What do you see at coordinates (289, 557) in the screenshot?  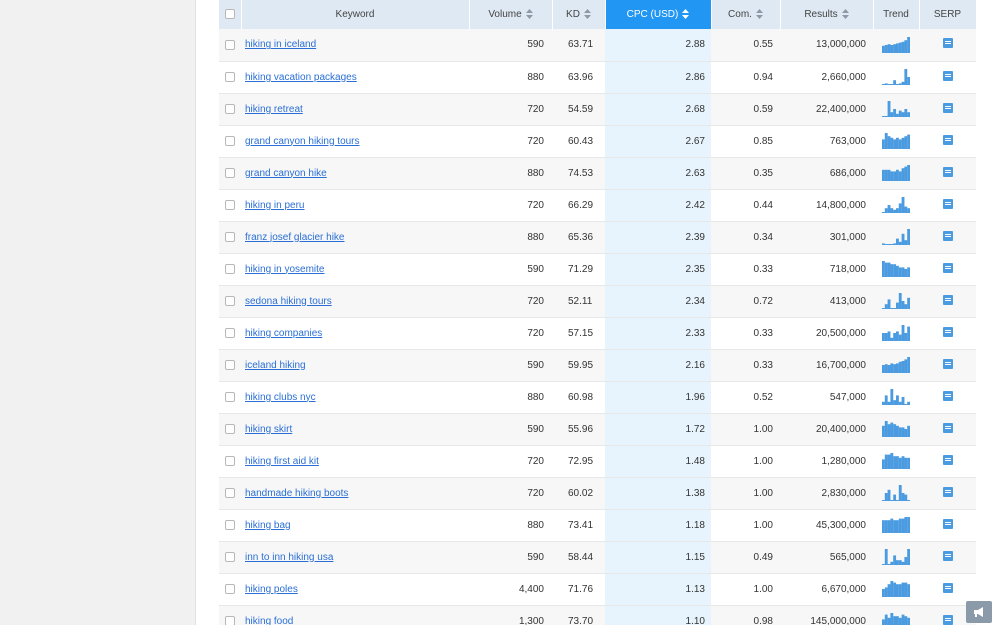 I see `keyword-link: inn to inn hiking usa` at bounding box center [289, 557].